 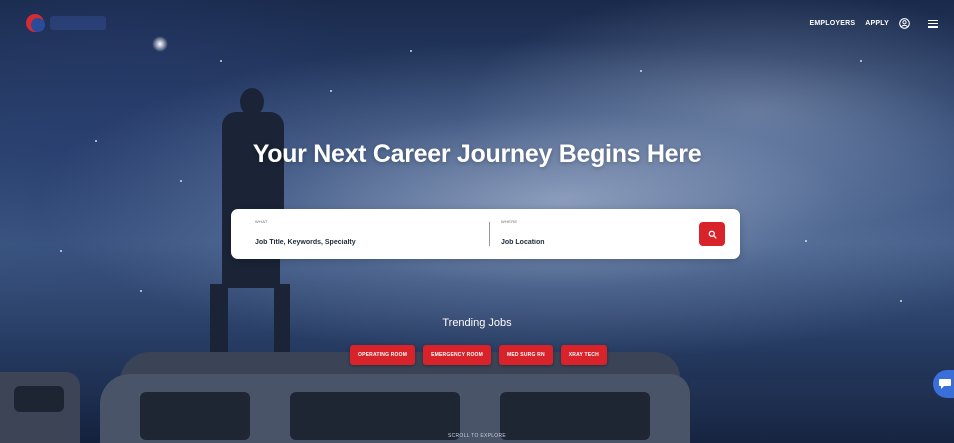 What do you see at coordinates (160, 44) in the screenshot?
I see `star-flare` at bounding box center [160, 44].